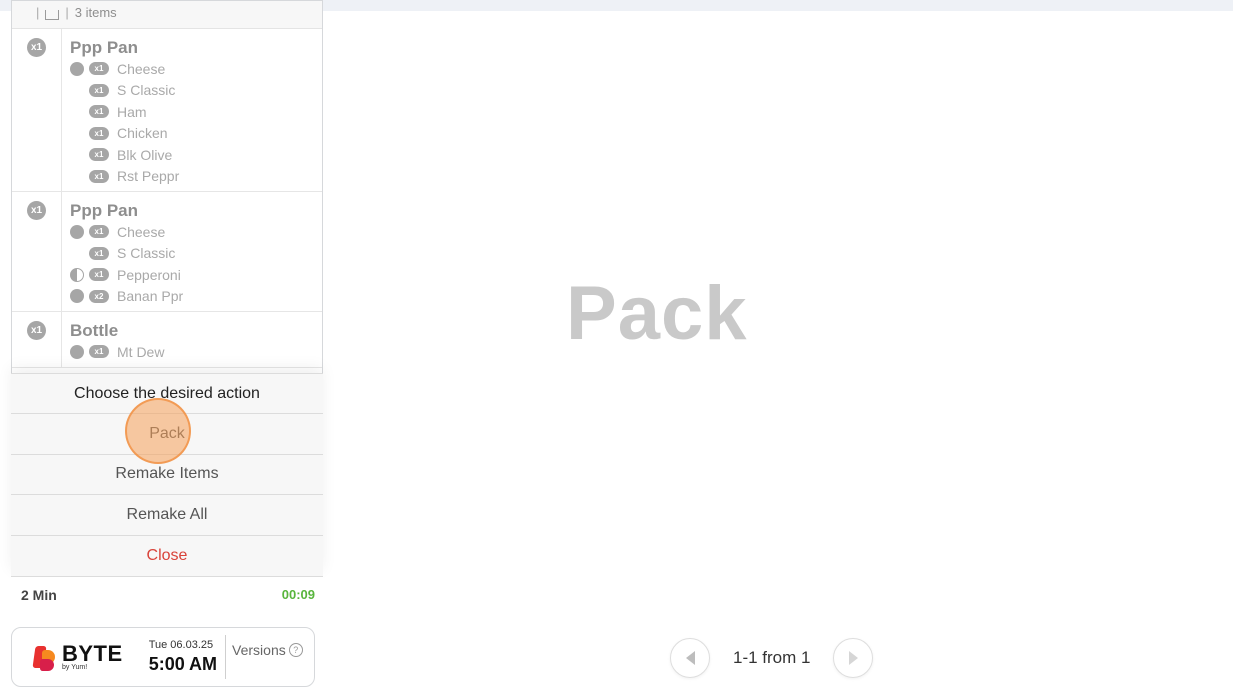  What do you see at coordinates (183, 664) in the screenshot?
I see `time: 5:00 AM` at bounding box center [183, 664].